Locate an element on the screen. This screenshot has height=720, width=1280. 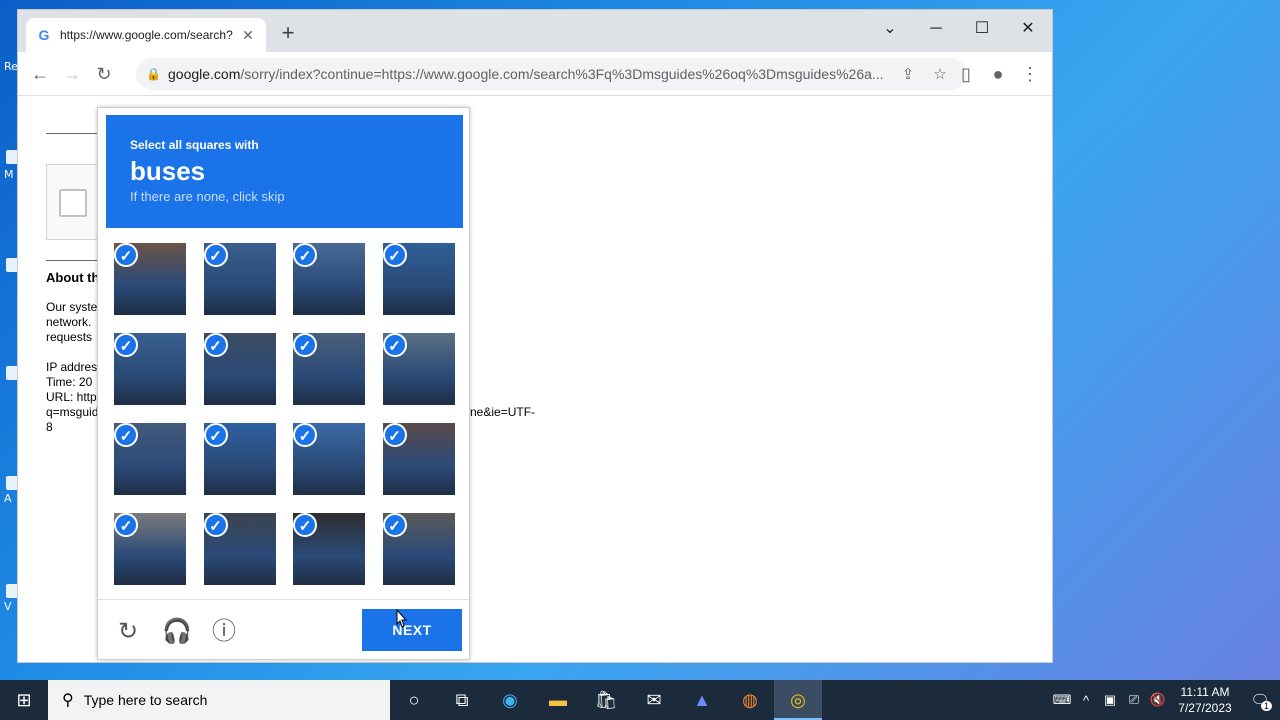
notification-count: 1 is located at coordinates (1266, 706).